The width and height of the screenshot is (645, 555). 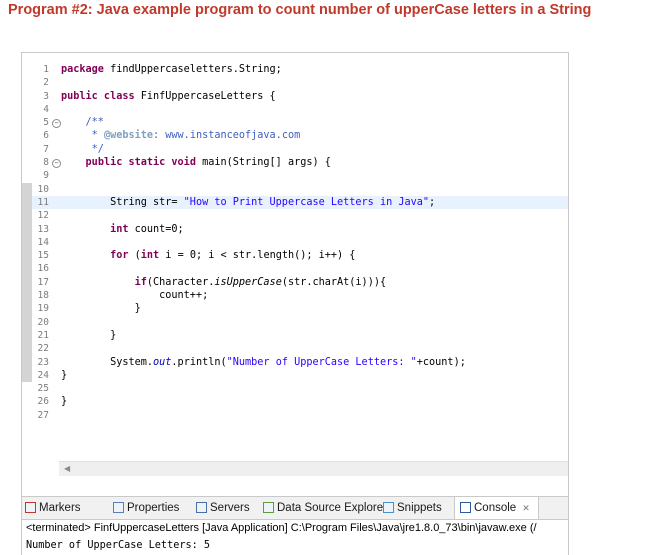 I want to click on line-number: 12, so click(x=43, y=216).